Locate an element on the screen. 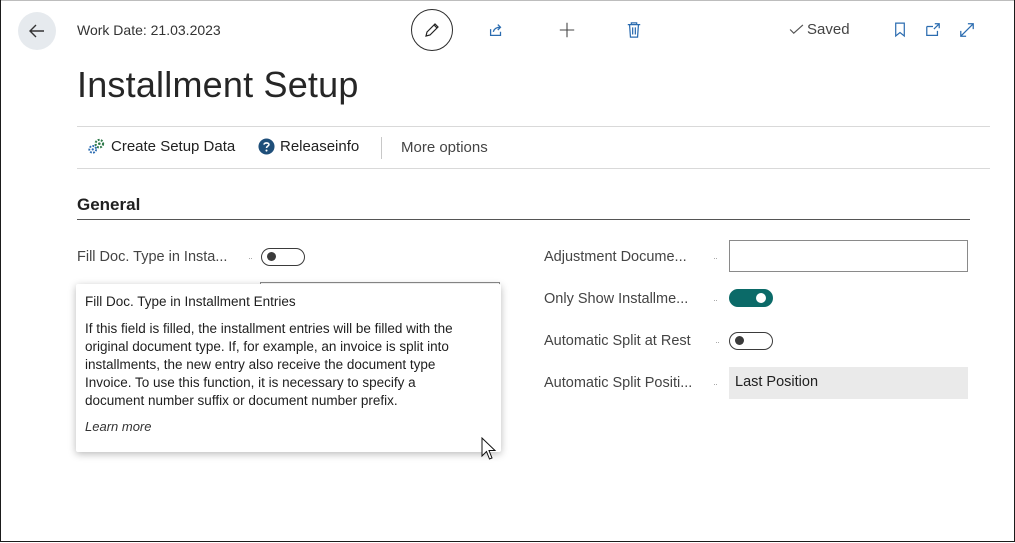  share-icon is located at coordinates (495, 30).